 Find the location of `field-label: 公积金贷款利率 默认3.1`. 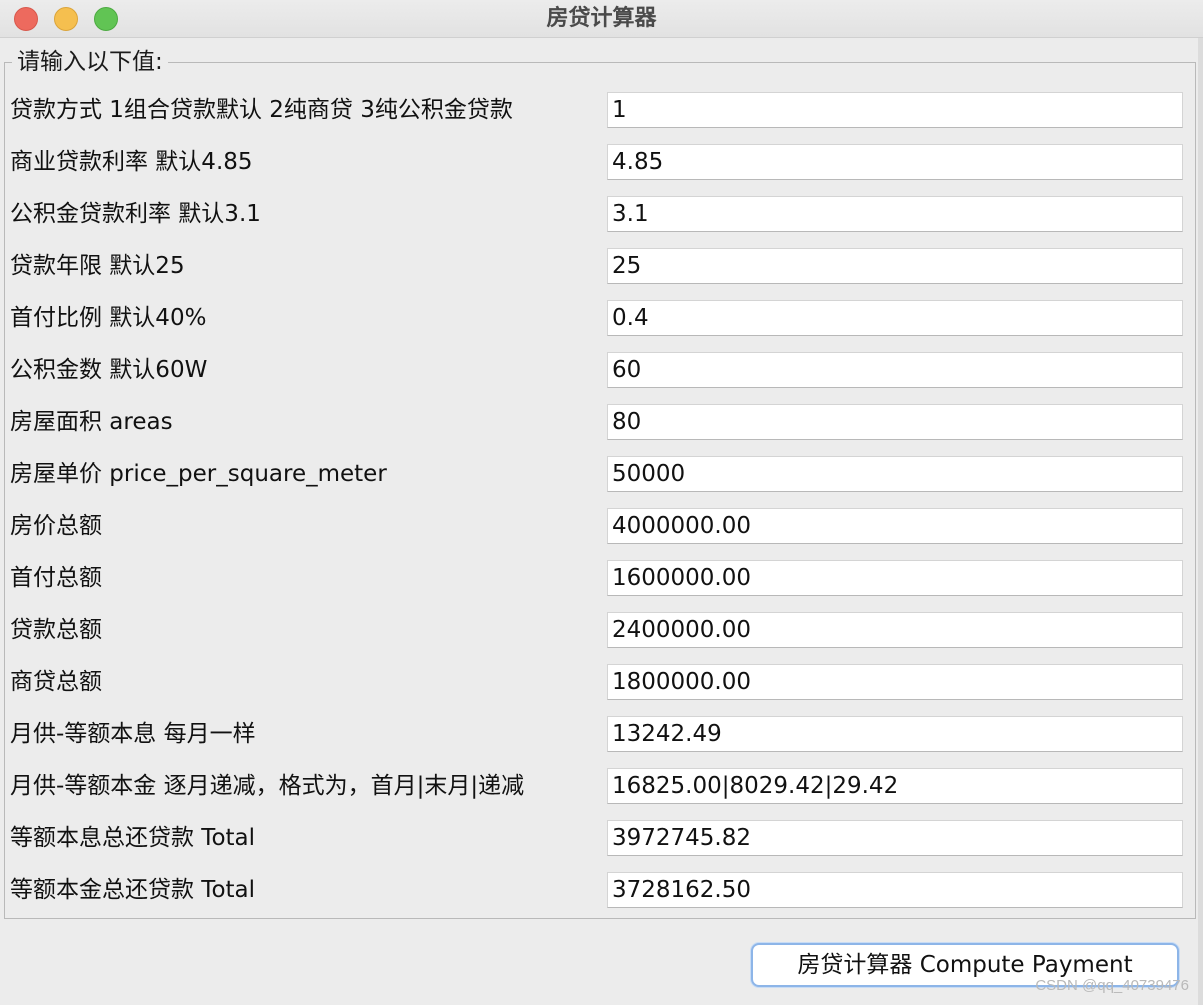

field-label: 公积金贷款利率 默认3.1 is located at coordinates (135, 214).